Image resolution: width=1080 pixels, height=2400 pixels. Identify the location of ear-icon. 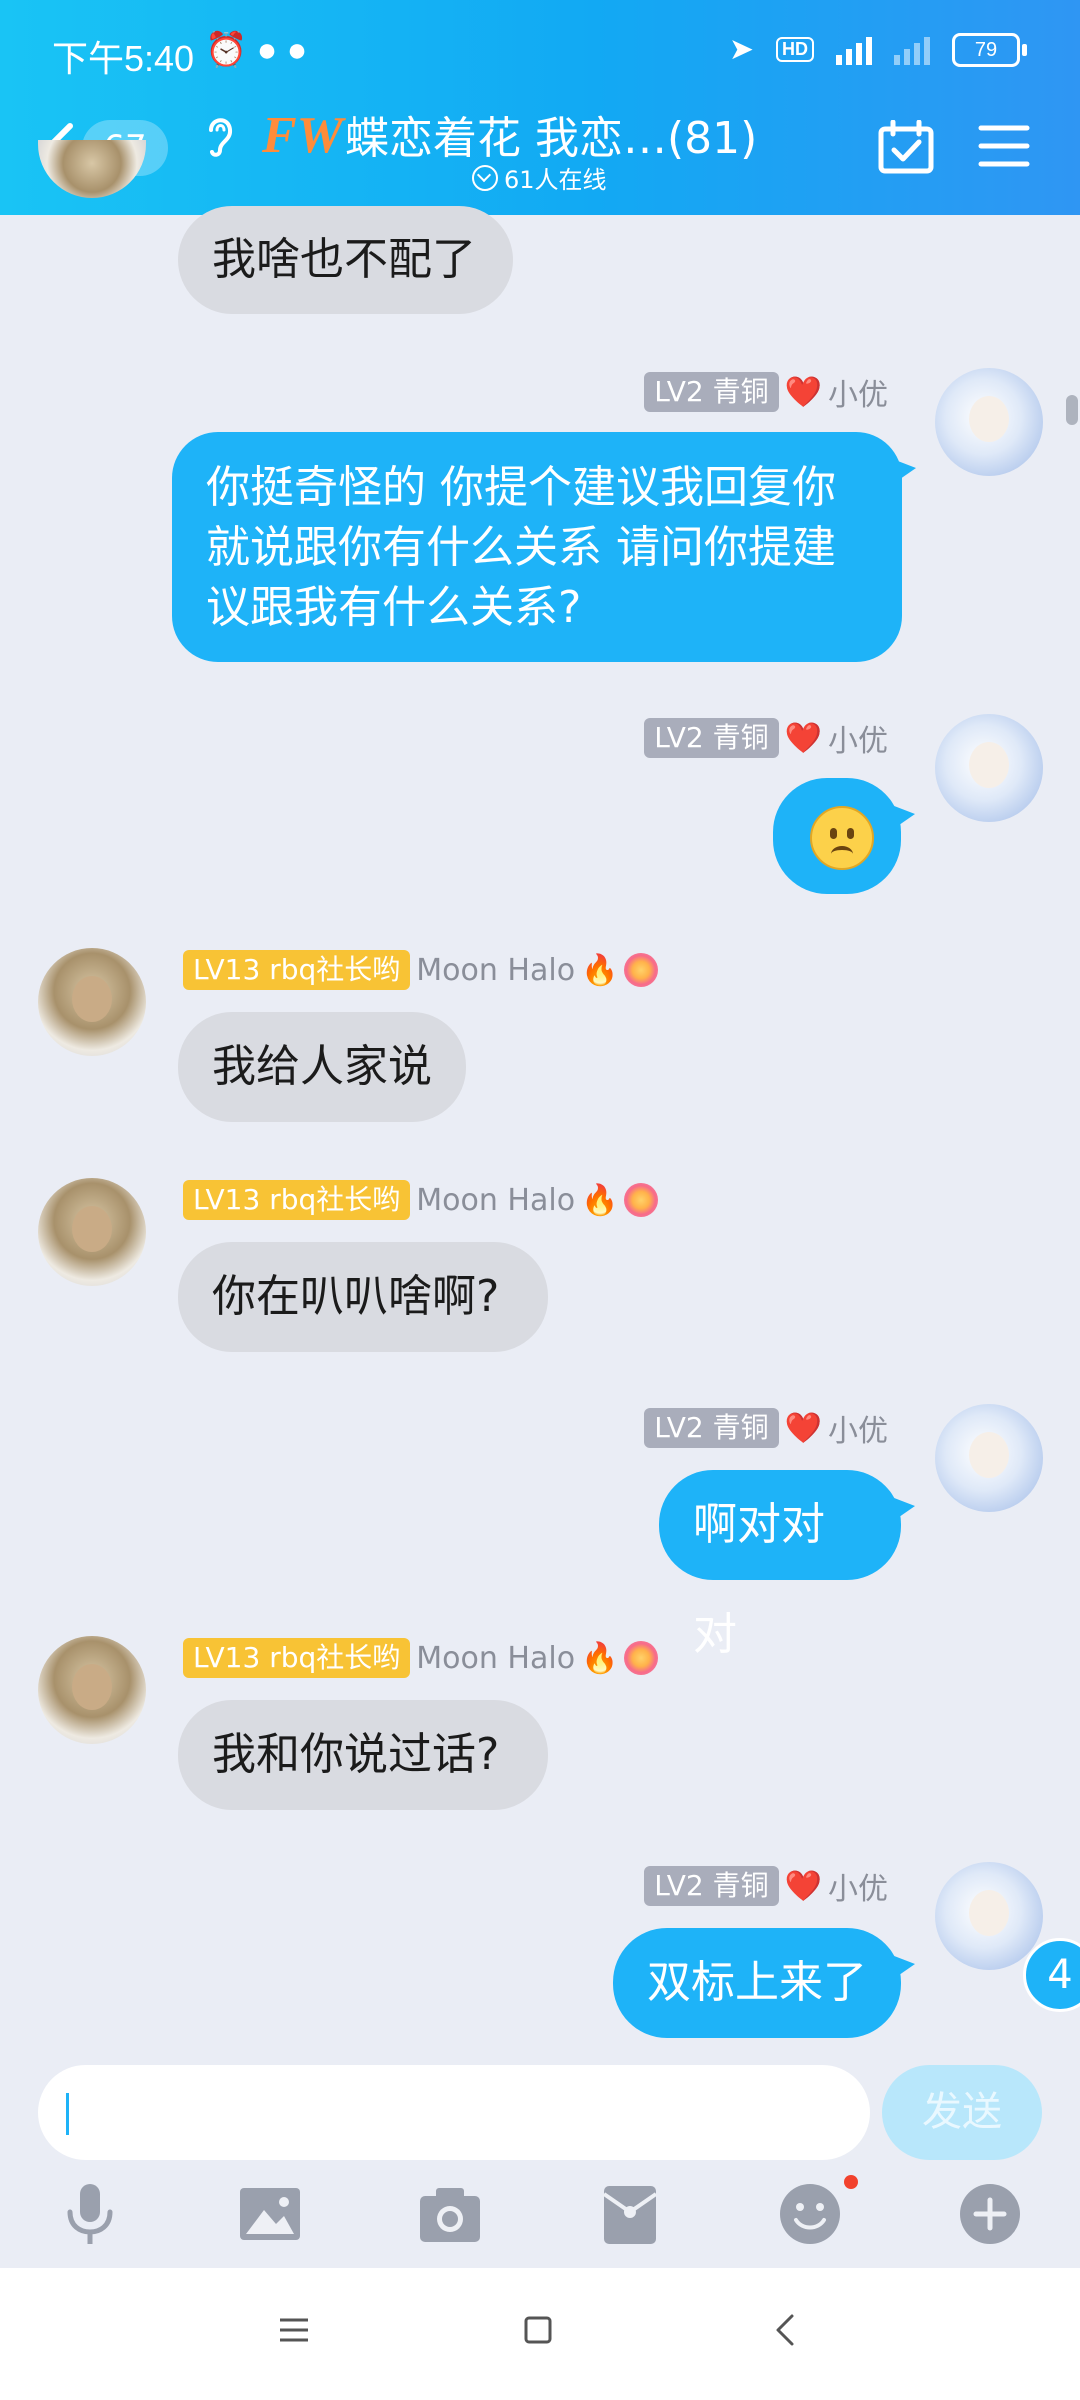
(220, 135).